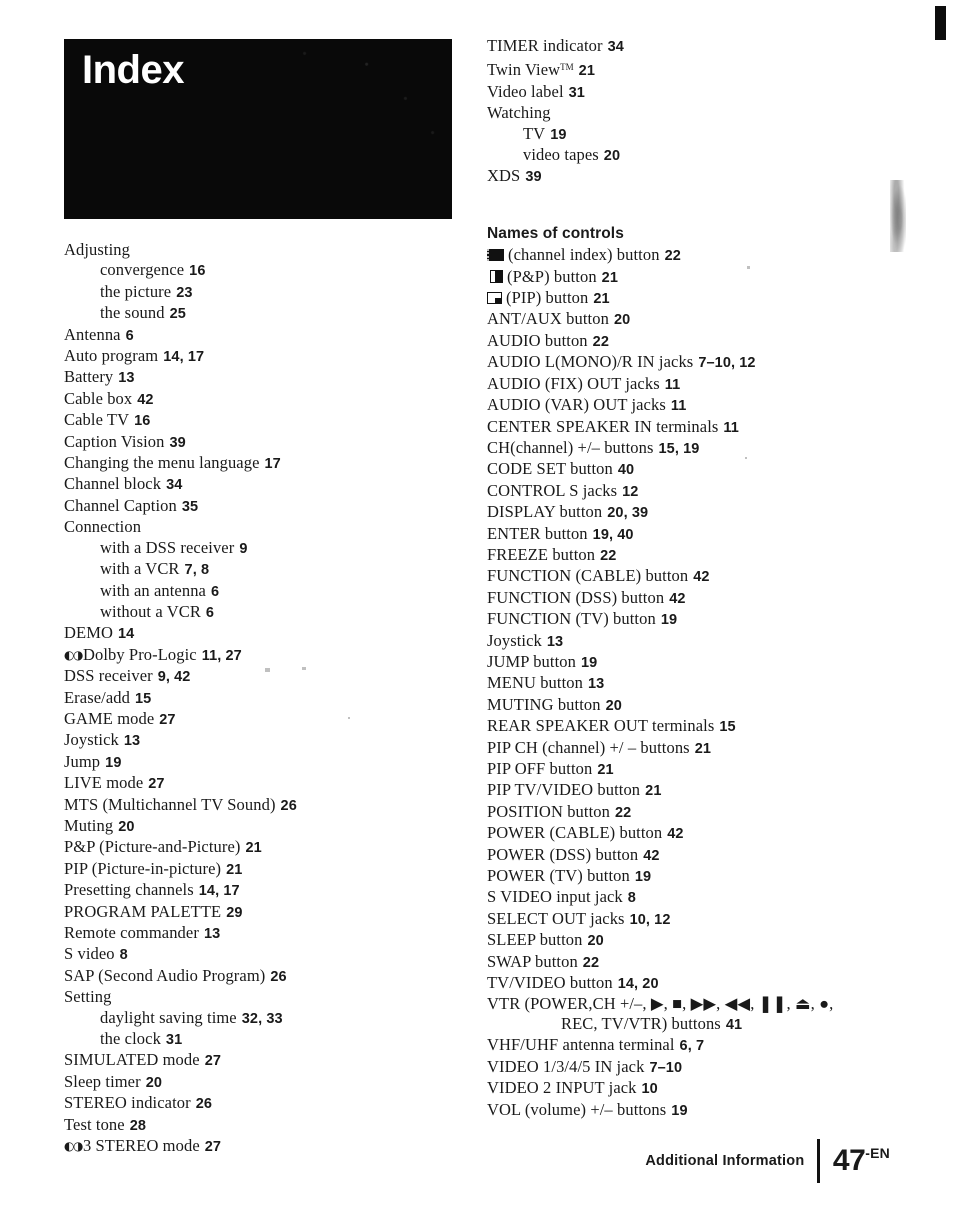 This screenshot has height=1227, width=954. What do you see at coordinates (601, 726) in the screenshot?
I see `index-entry-label: REAR SPEAKER OUT terminals` at bounding box center [601, 726].